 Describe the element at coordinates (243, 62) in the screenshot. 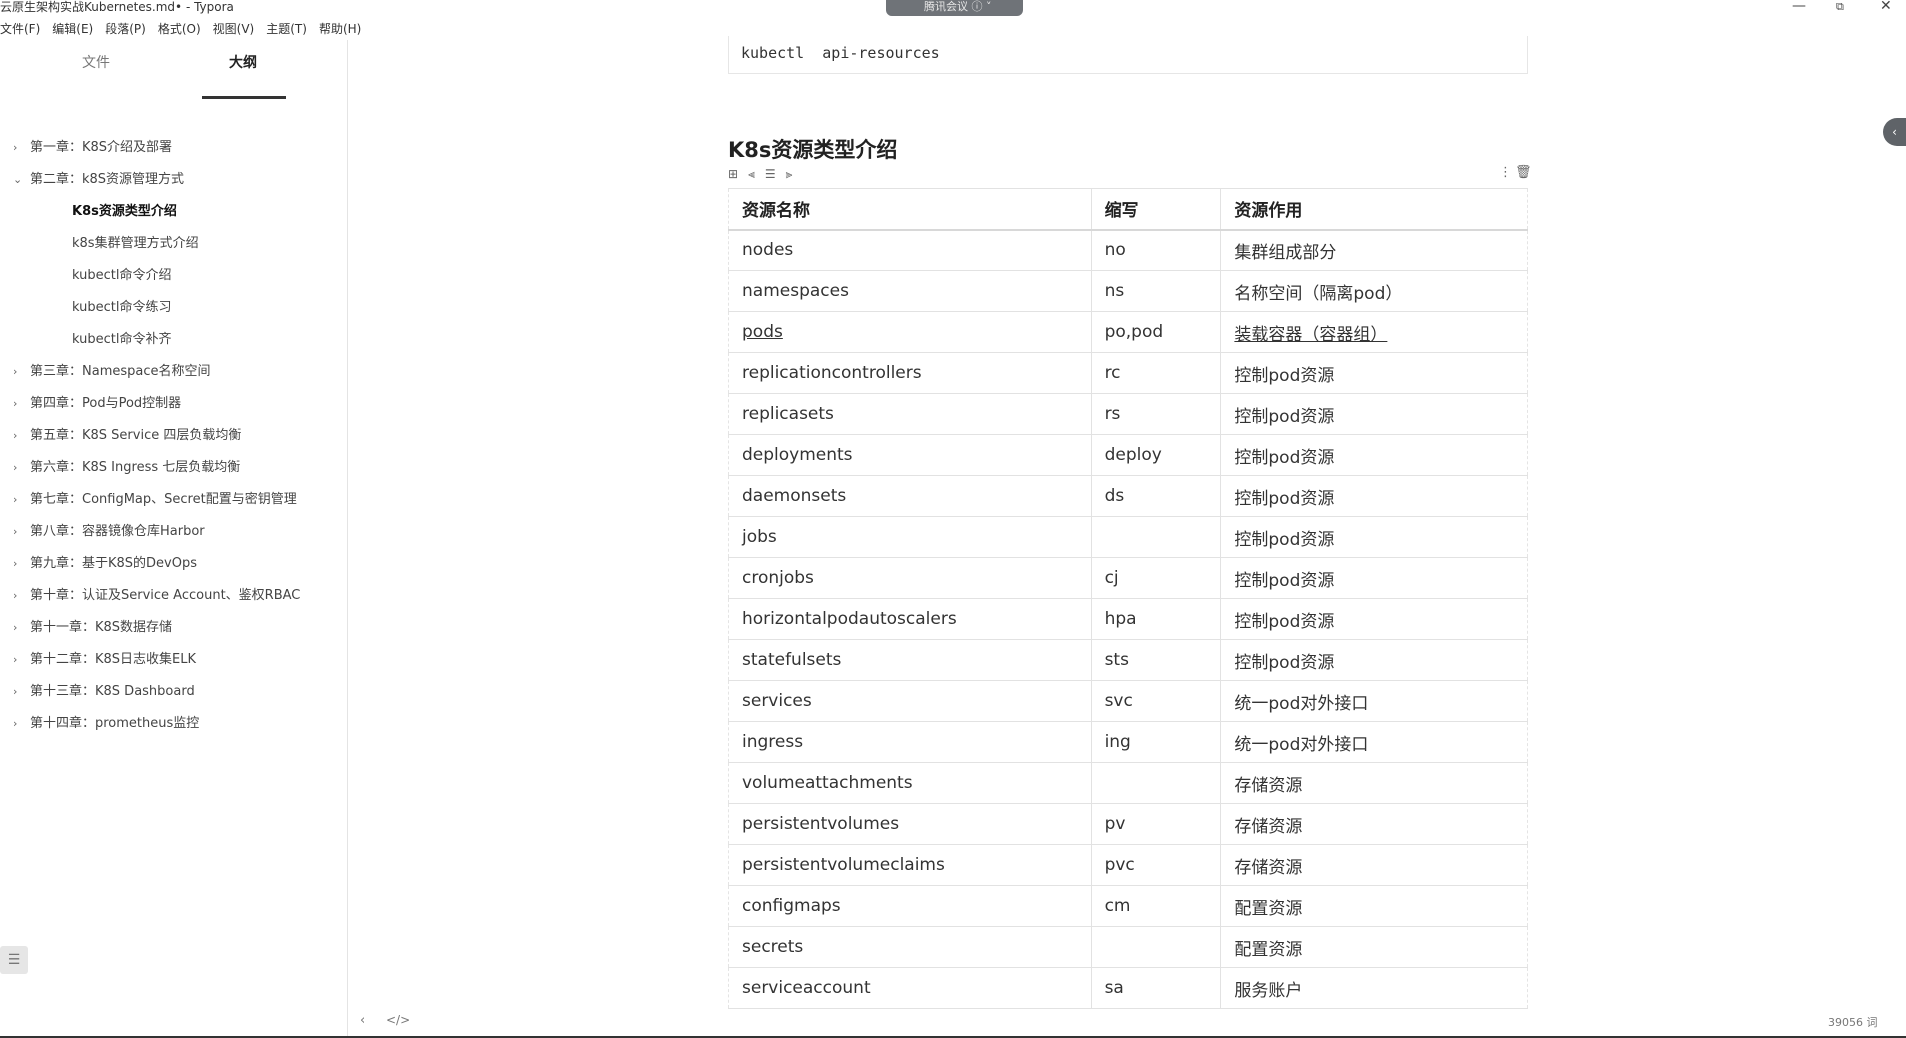

I see `tab-outline: 大纲` at that location.